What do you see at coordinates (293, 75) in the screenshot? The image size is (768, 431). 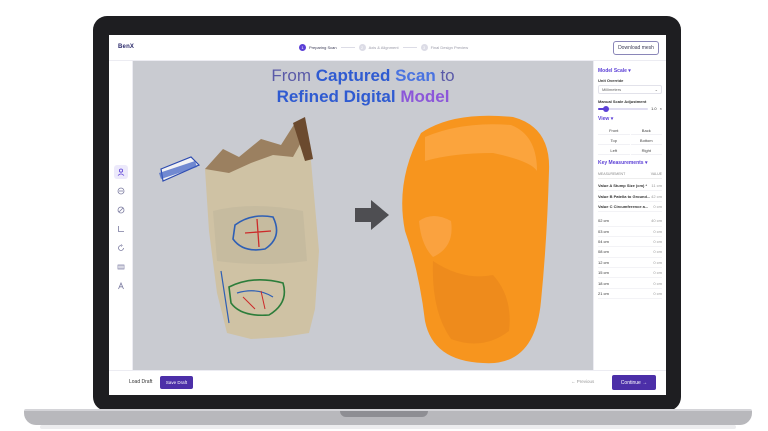 I see `headline-text: From` at bounding box center [293, 75].